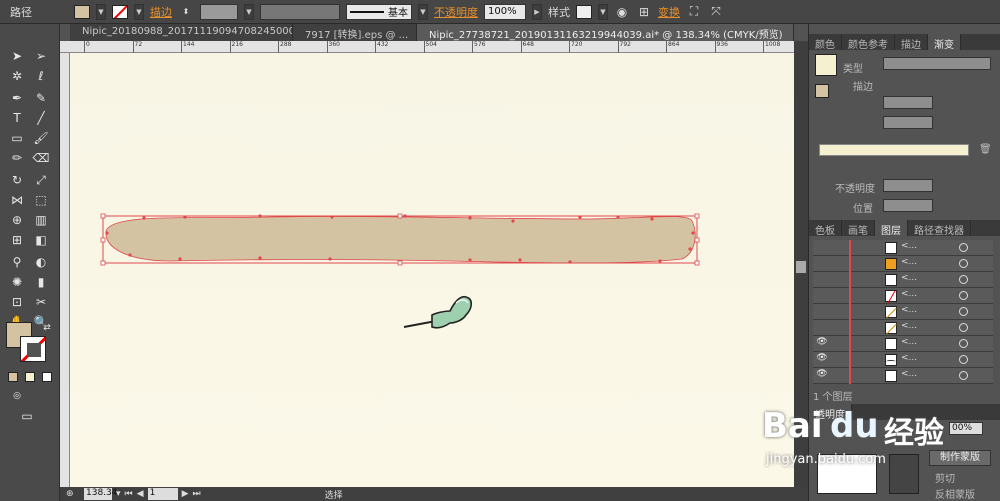  What do you see at coordinates (603, 11) in the screenshot?
I see `graphic-style-arrow: ▼` at bounding box center [603, 11].